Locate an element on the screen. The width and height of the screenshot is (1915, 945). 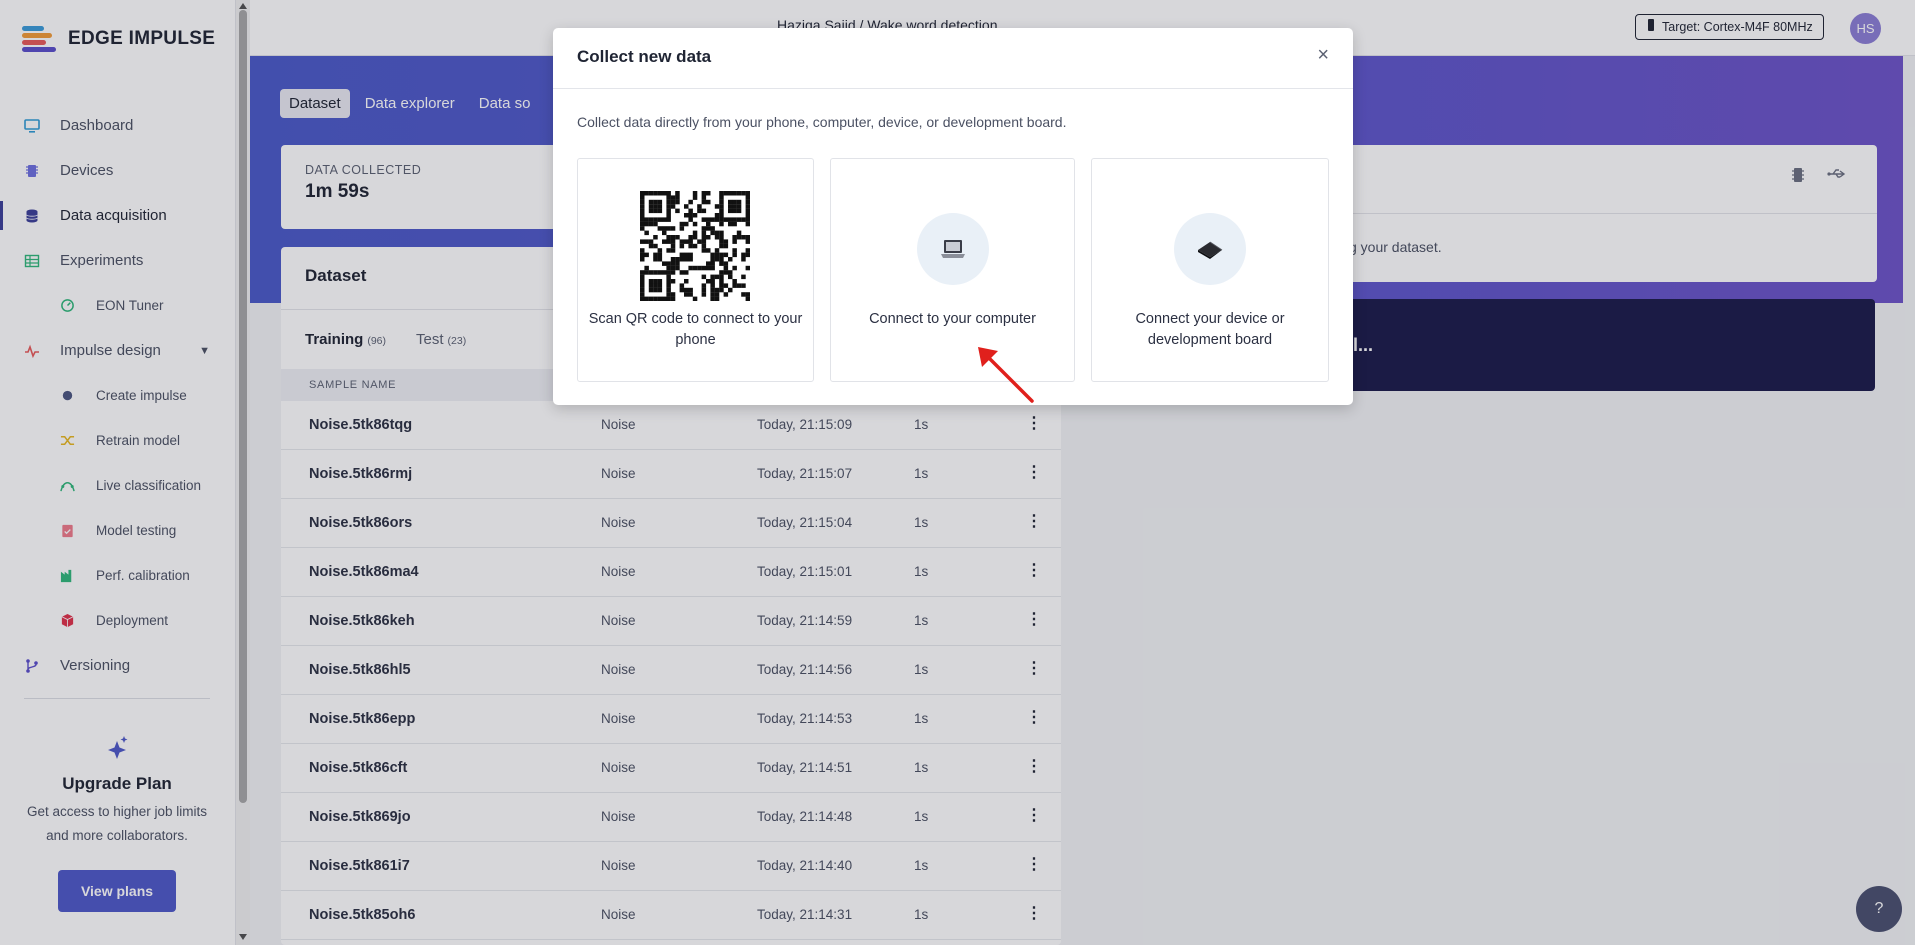
option-label: Connect your device or development board is located at coordinates (1210, 329).